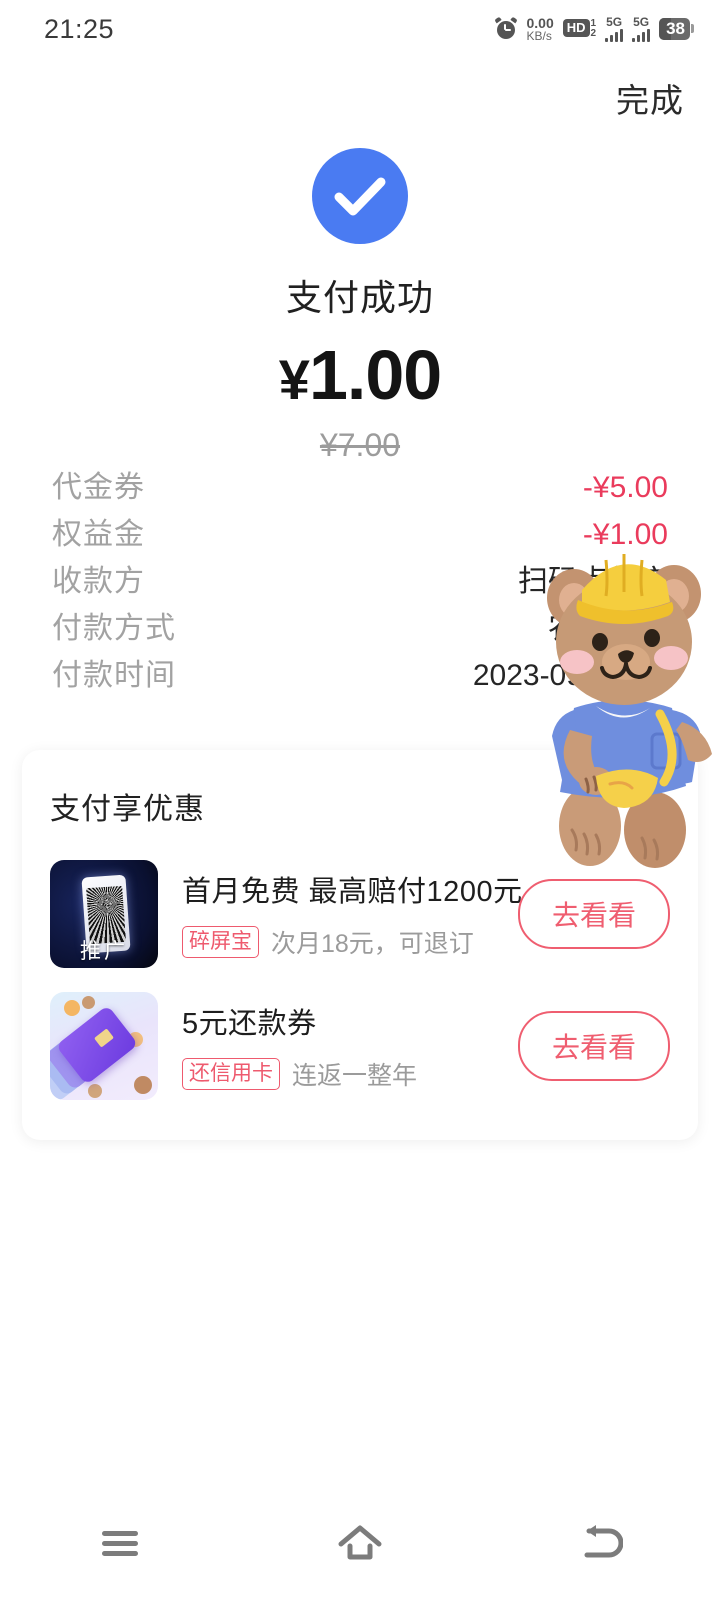  I want to click on hd-voice-icon: HD 1 2, so click(579, 29).